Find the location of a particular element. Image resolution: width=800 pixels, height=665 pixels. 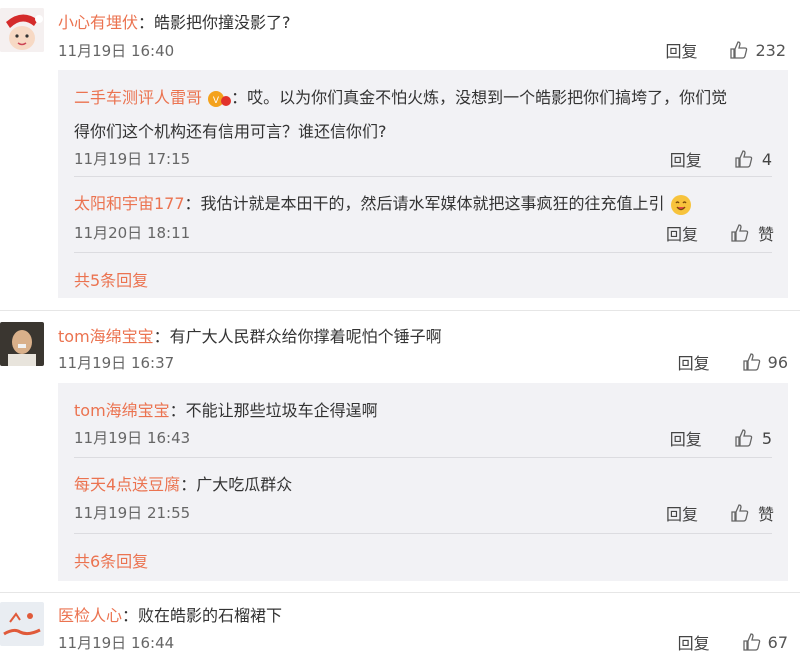

reply-time: 11月19日 17:15 is located at coordinates (132, 159).